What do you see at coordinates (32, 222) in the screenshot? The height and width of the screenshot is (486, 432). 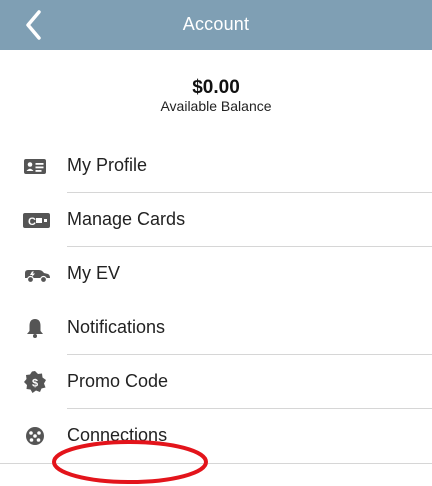 I see `svg-text: C` at bounding box center [32, 222].